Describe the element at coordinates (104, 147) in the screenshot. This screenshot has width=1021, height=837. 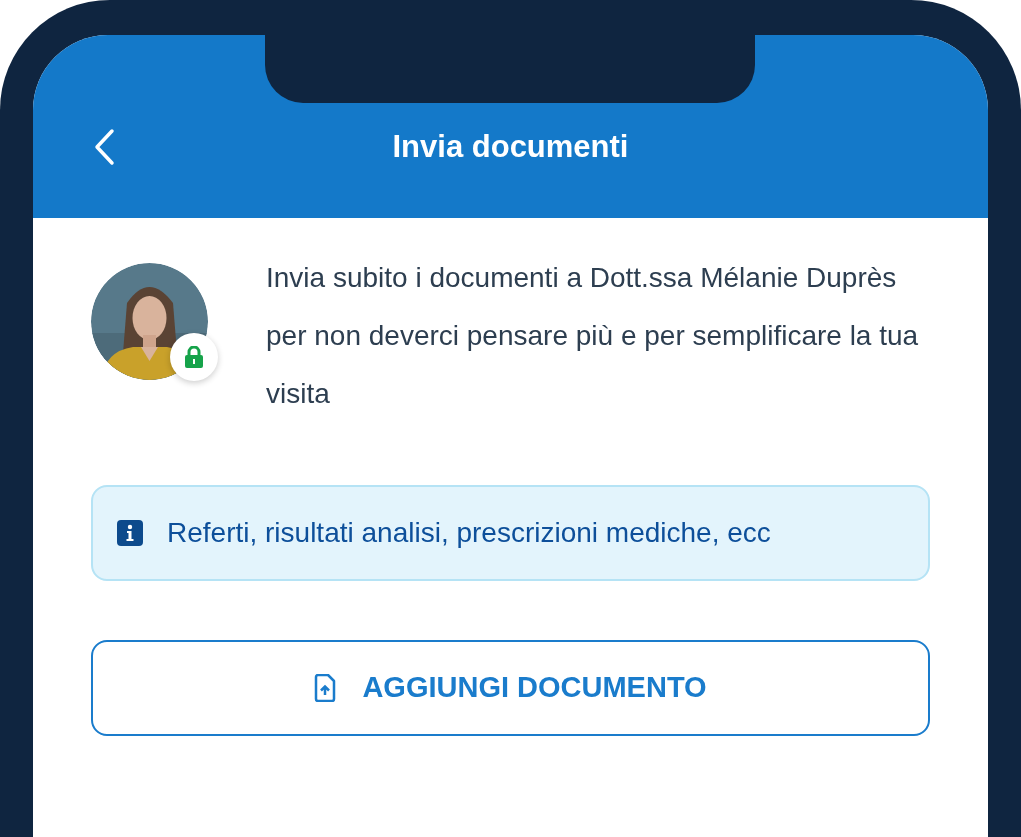
I see `back-icon` at that location.